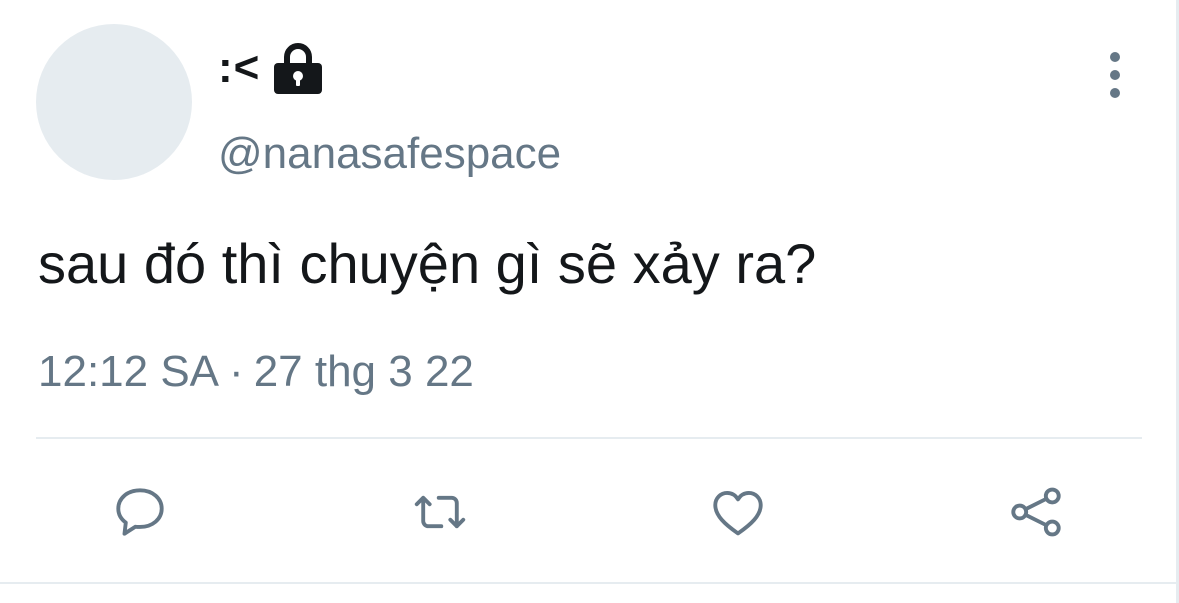 This screenshot has height=603, width=1179. I want to click on divider, so click(589, 438).